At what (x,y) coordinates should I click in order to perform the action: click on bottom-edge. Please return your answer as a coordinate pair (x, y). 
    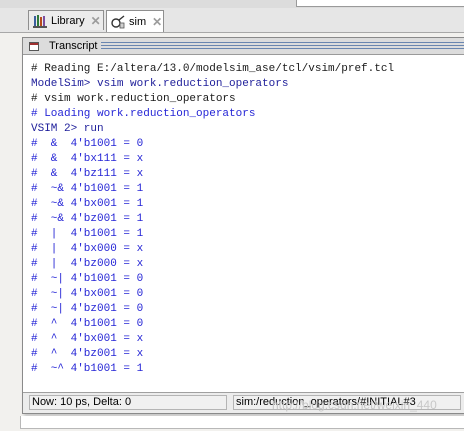
    Looking at the image, I should click on (232, 423).